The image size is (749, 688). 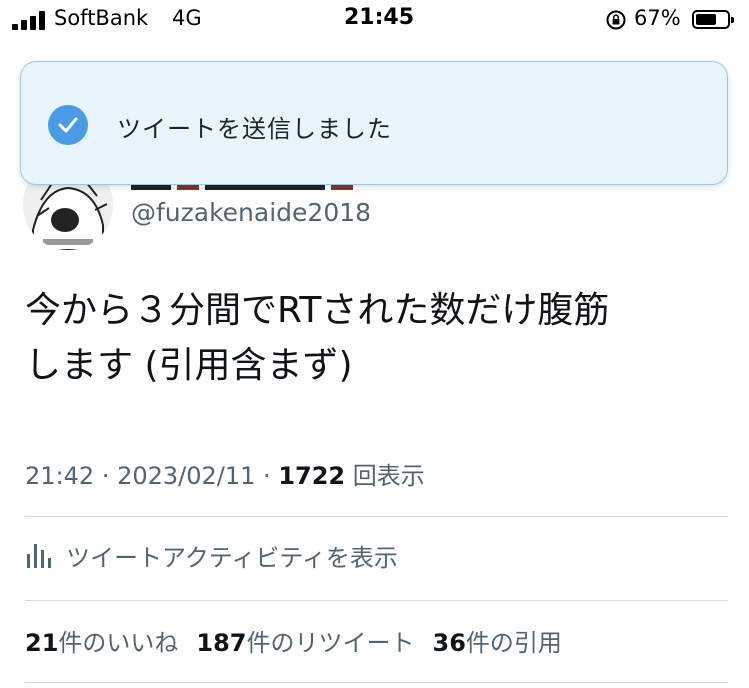 What do you see at coordinates (317, 310) in the screenshot?
I see `tweet-text-line: 今から３分間でRTされた数だけ腹筋` at bounding box center [317, 310].